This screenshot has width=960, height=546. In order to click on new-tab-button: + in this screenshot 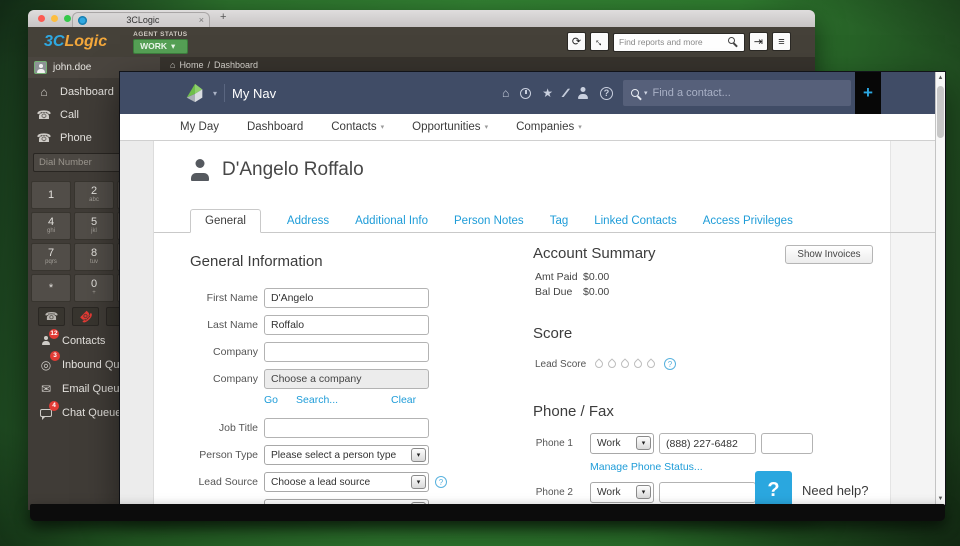, I will do `click(223, 17)`.